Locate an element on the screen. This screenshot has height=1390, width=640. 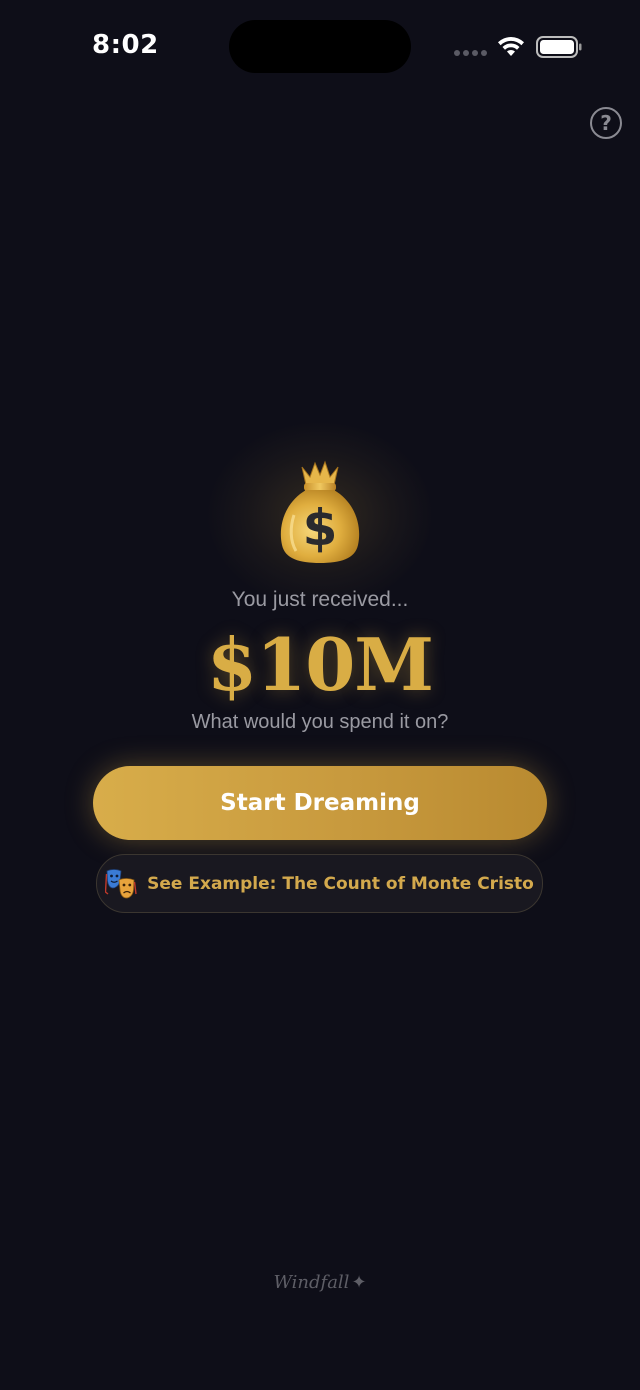
see-example-button: See Example: The Count of Monte Cristo is located at coordinates (319, 883).